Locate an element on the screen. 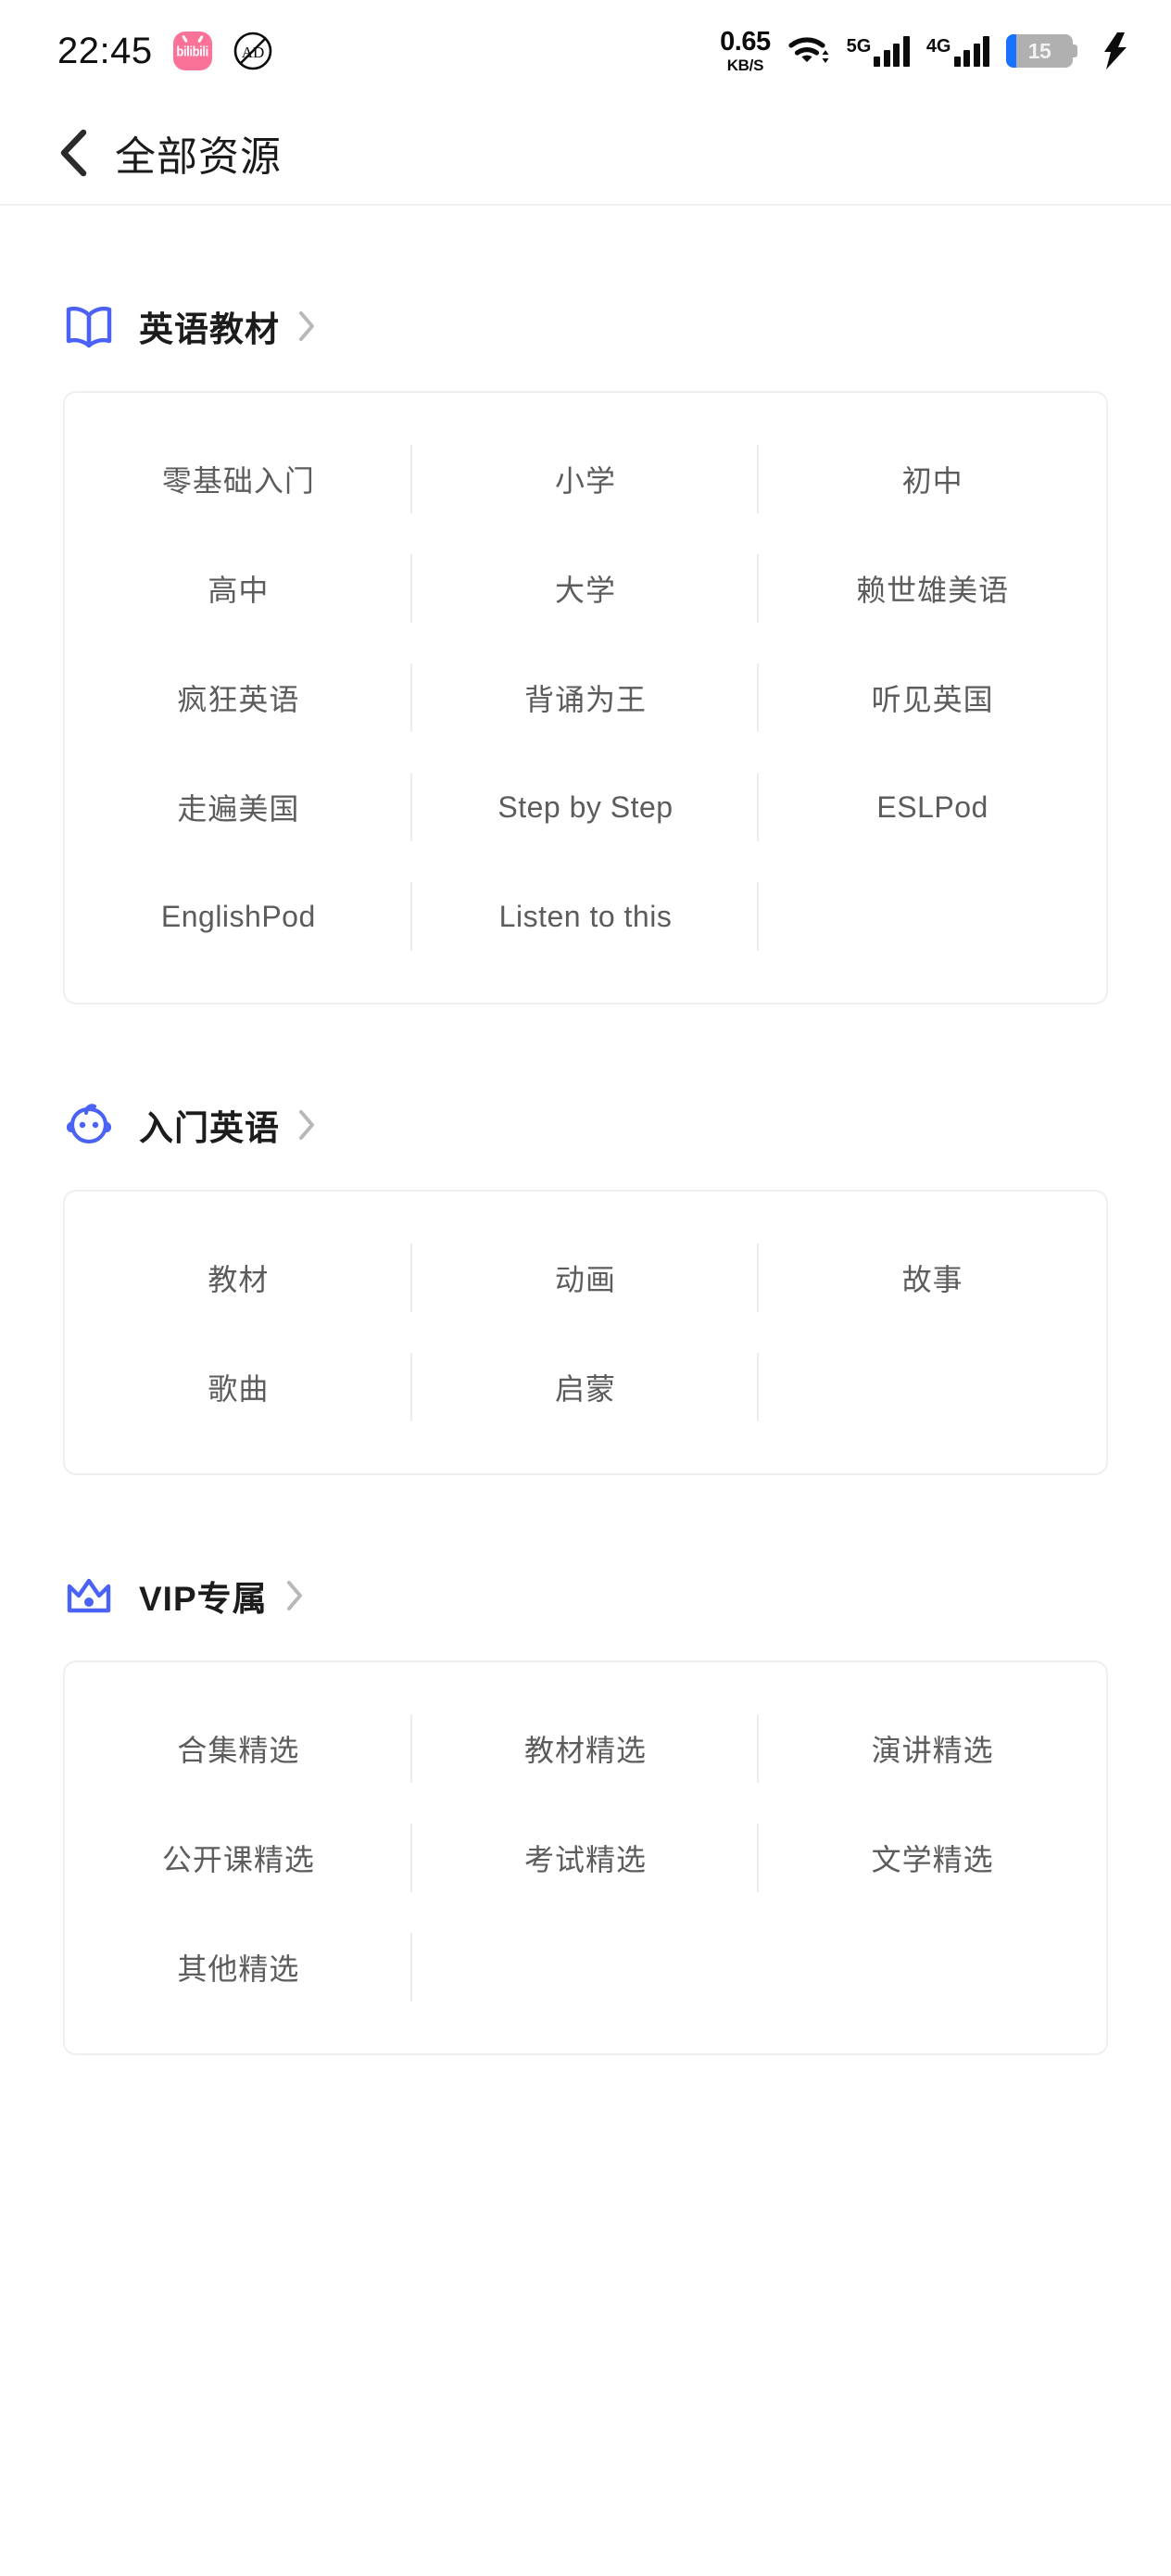  category-cell: 教材精选 is located at coordinates (586, 1748).